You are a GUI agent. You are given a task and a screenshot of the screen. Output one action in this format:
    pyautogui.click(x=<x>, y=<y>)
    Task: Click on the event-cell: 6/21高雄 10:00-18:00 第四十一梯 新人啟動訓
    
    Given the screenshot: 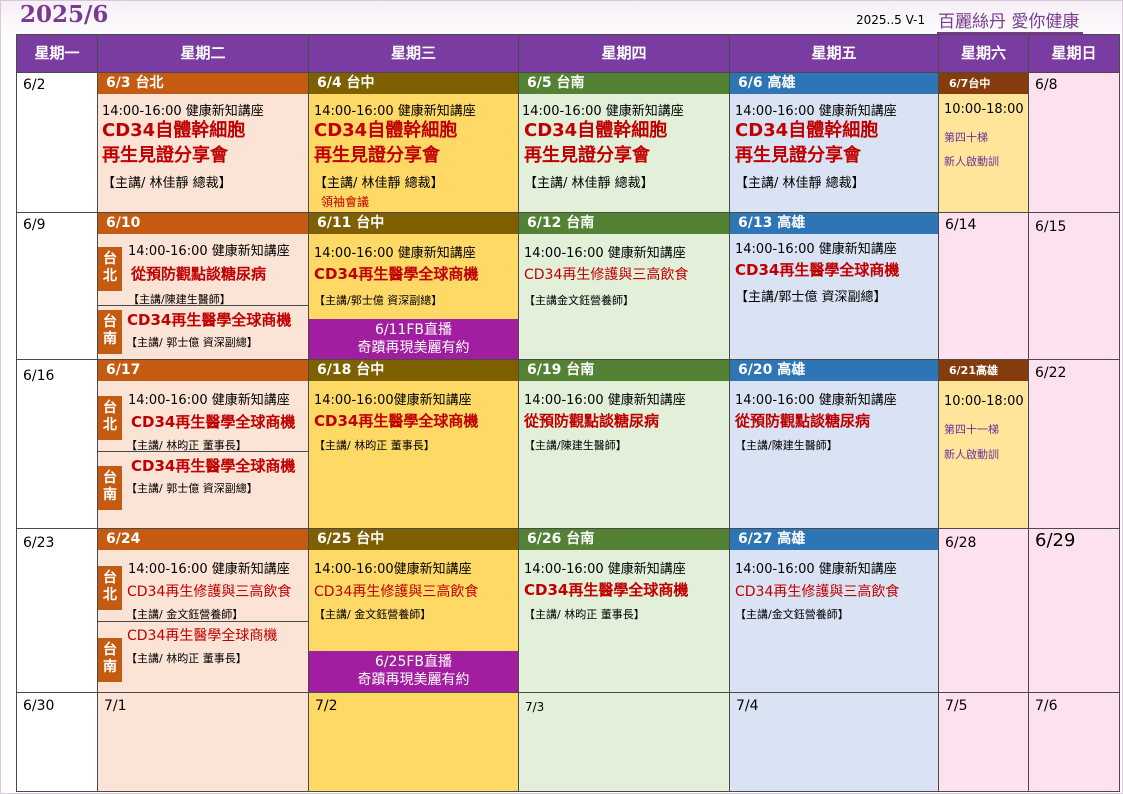 What is the action you would take?
    pyautogui.click(x=983, y=444)
    